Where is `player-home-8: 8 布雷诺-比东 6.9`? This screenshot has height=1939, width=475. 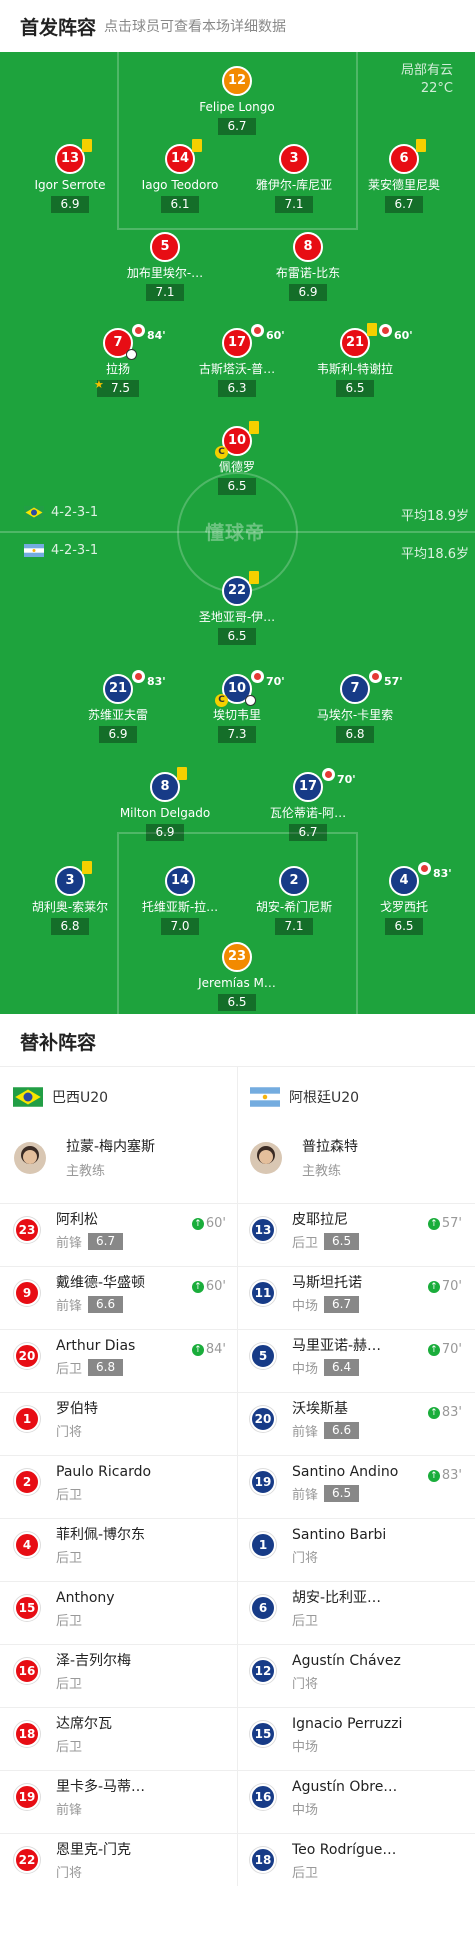 player-home-8: 8 布雷诺-比东 6.9 is located at coordinates (308, 266).